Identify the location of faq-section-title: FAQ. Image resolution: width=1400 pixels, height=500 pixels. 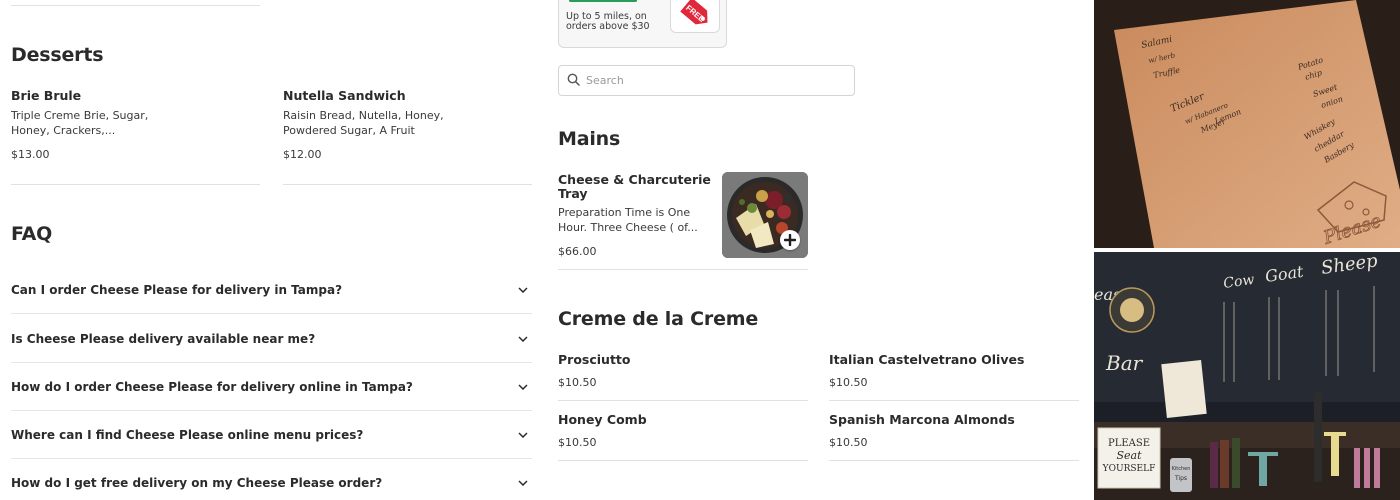
(32, 234).